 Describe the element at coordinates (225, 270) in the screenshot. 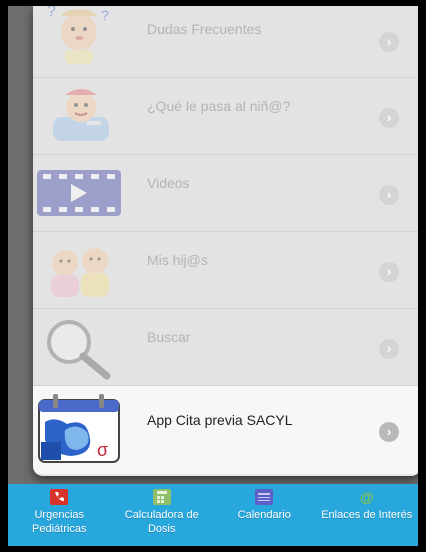

I see `menu-item-mis-hijos: Mis hij@s ›` at that location.